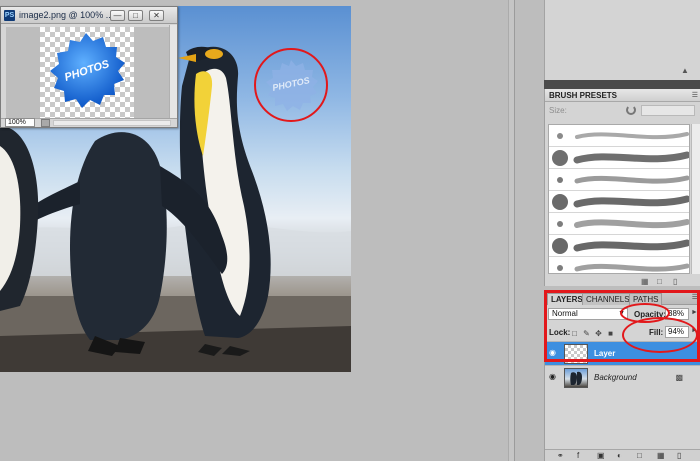  I want to click on adjustment-layer-icon: ◐, so click(621, 455).